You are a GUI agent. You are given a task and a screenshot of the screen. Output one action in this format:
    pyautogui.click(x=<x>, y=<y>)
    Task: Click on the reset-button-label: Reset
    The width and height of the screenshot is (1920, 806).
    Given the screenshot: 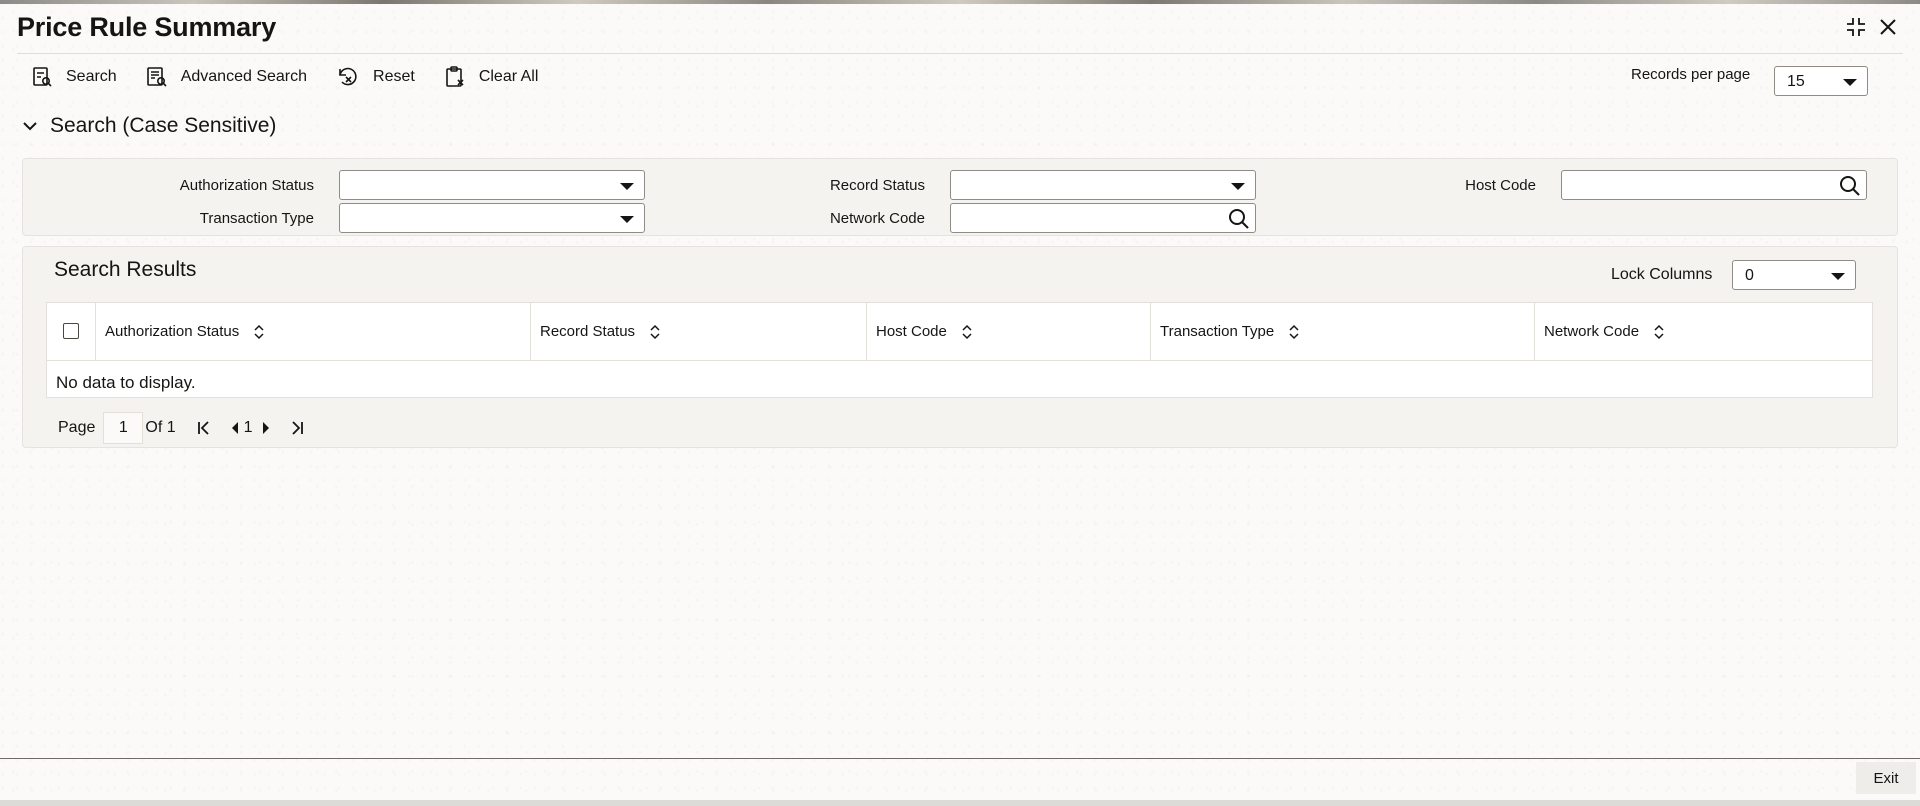 What is the action you would take?
    pyautogui.click(x=394, y=76)
    